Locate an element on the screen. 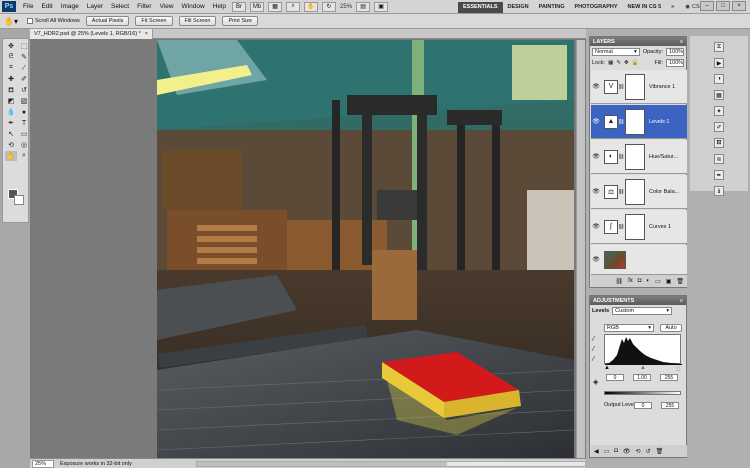 The height and width of the screenshot is (468, 750). vertical-scrollbar is located at coordinates (580, 249).